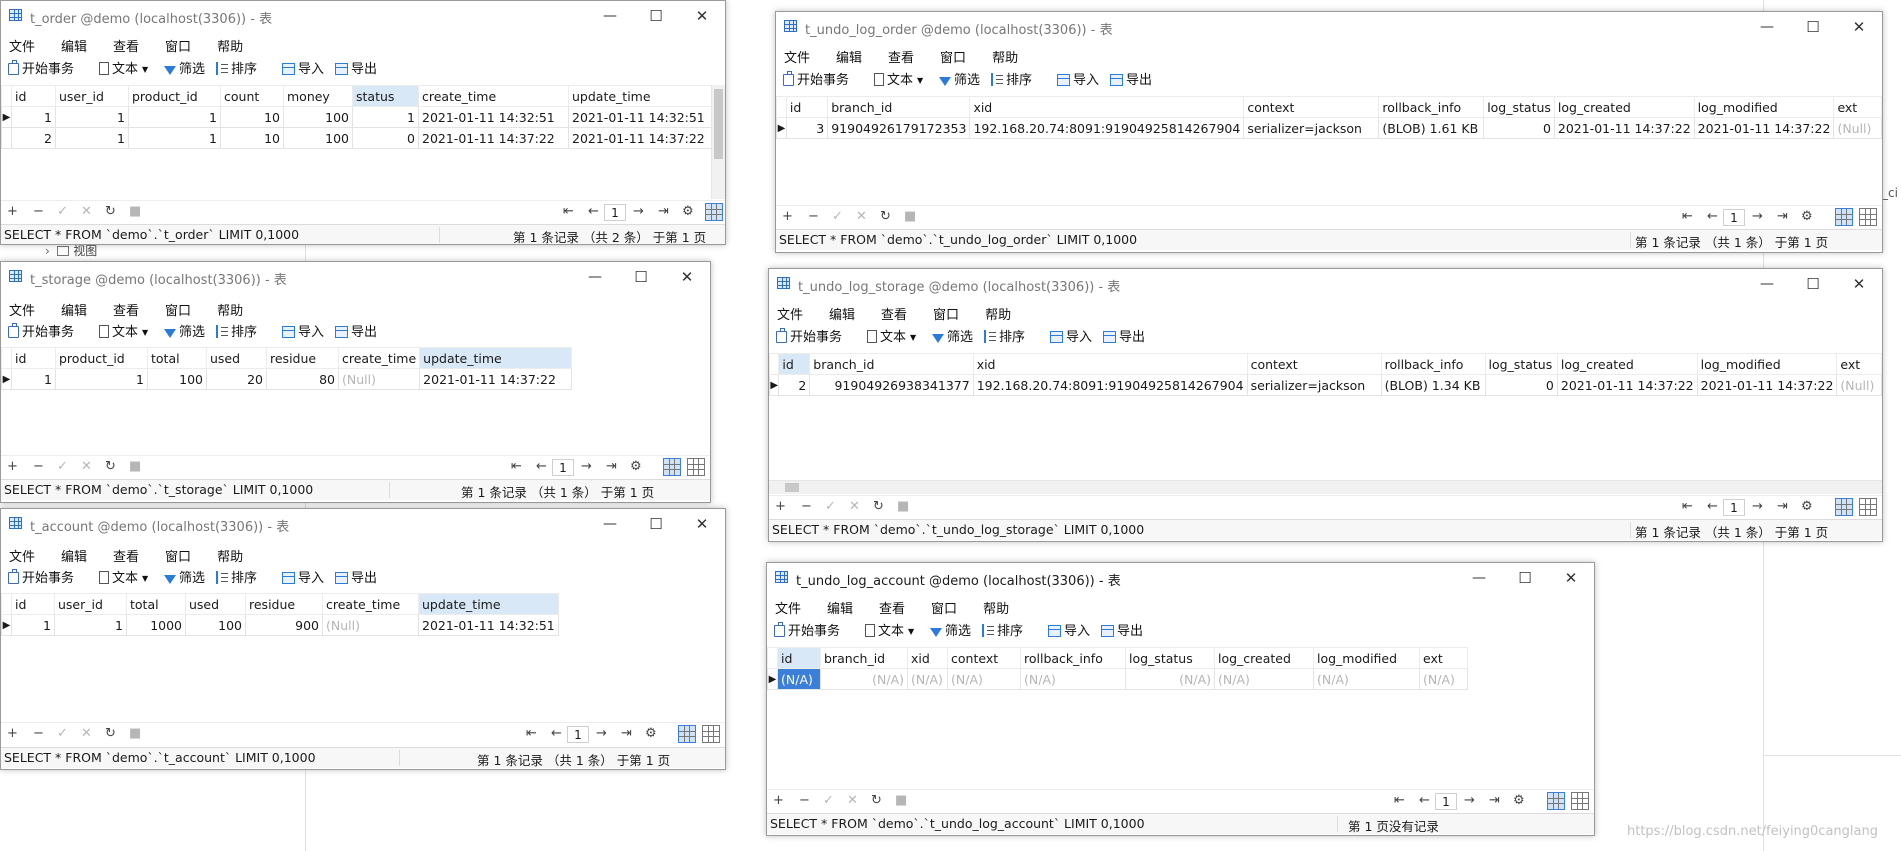 Image resolution: width=1901 pixels, height=851 pixels. Describe the element at coordinates (1107, 128) in the screenshot. I see `table-cell: 192.168.20.74:8091:91904925814267904` at that location.